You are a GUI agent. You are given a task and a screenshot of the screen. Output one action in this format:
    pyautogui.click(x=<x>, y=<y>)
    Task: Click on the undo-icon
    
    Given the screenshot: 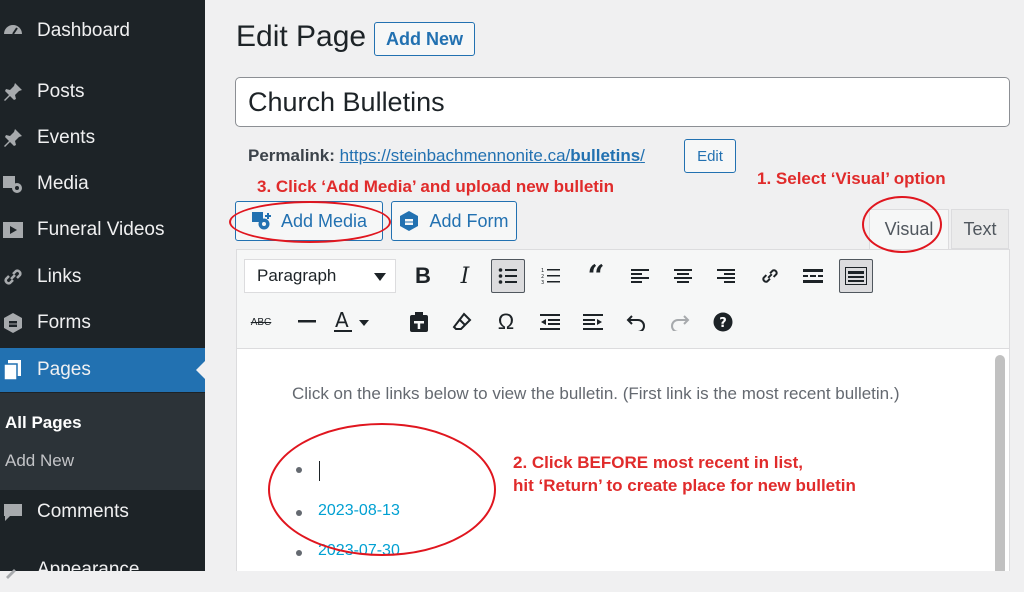 What is the action you would take?
    pyautogui.click(x=636, y=322)
    